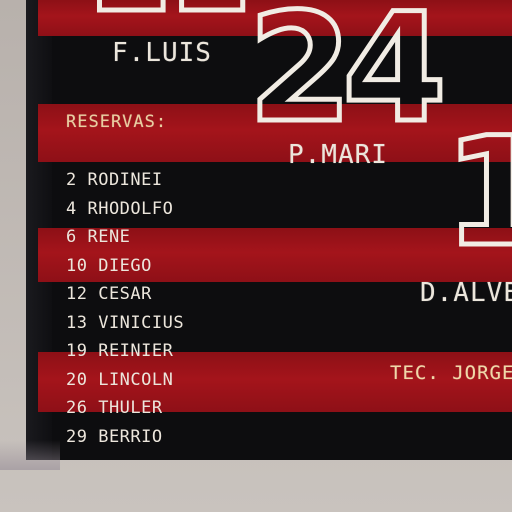 This screenshot has height=512, width=512. Describe the element at coordinates (114, 408) in the screenshot. I see `reserve-player: 26 THULER` at that location.